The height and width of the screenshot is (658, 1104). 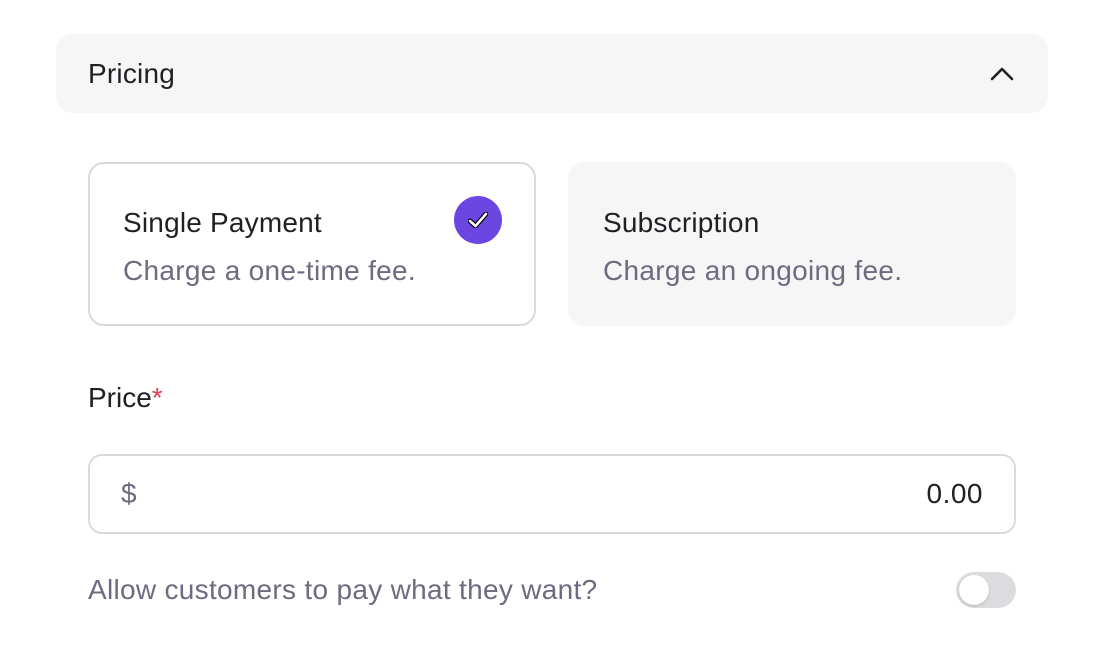 What do you see at coordinates (792, 244) in the screenshot?
I see `payment-option-subscription: Subscription Charge an ongoing fee.` at bounding box center [792, 244].